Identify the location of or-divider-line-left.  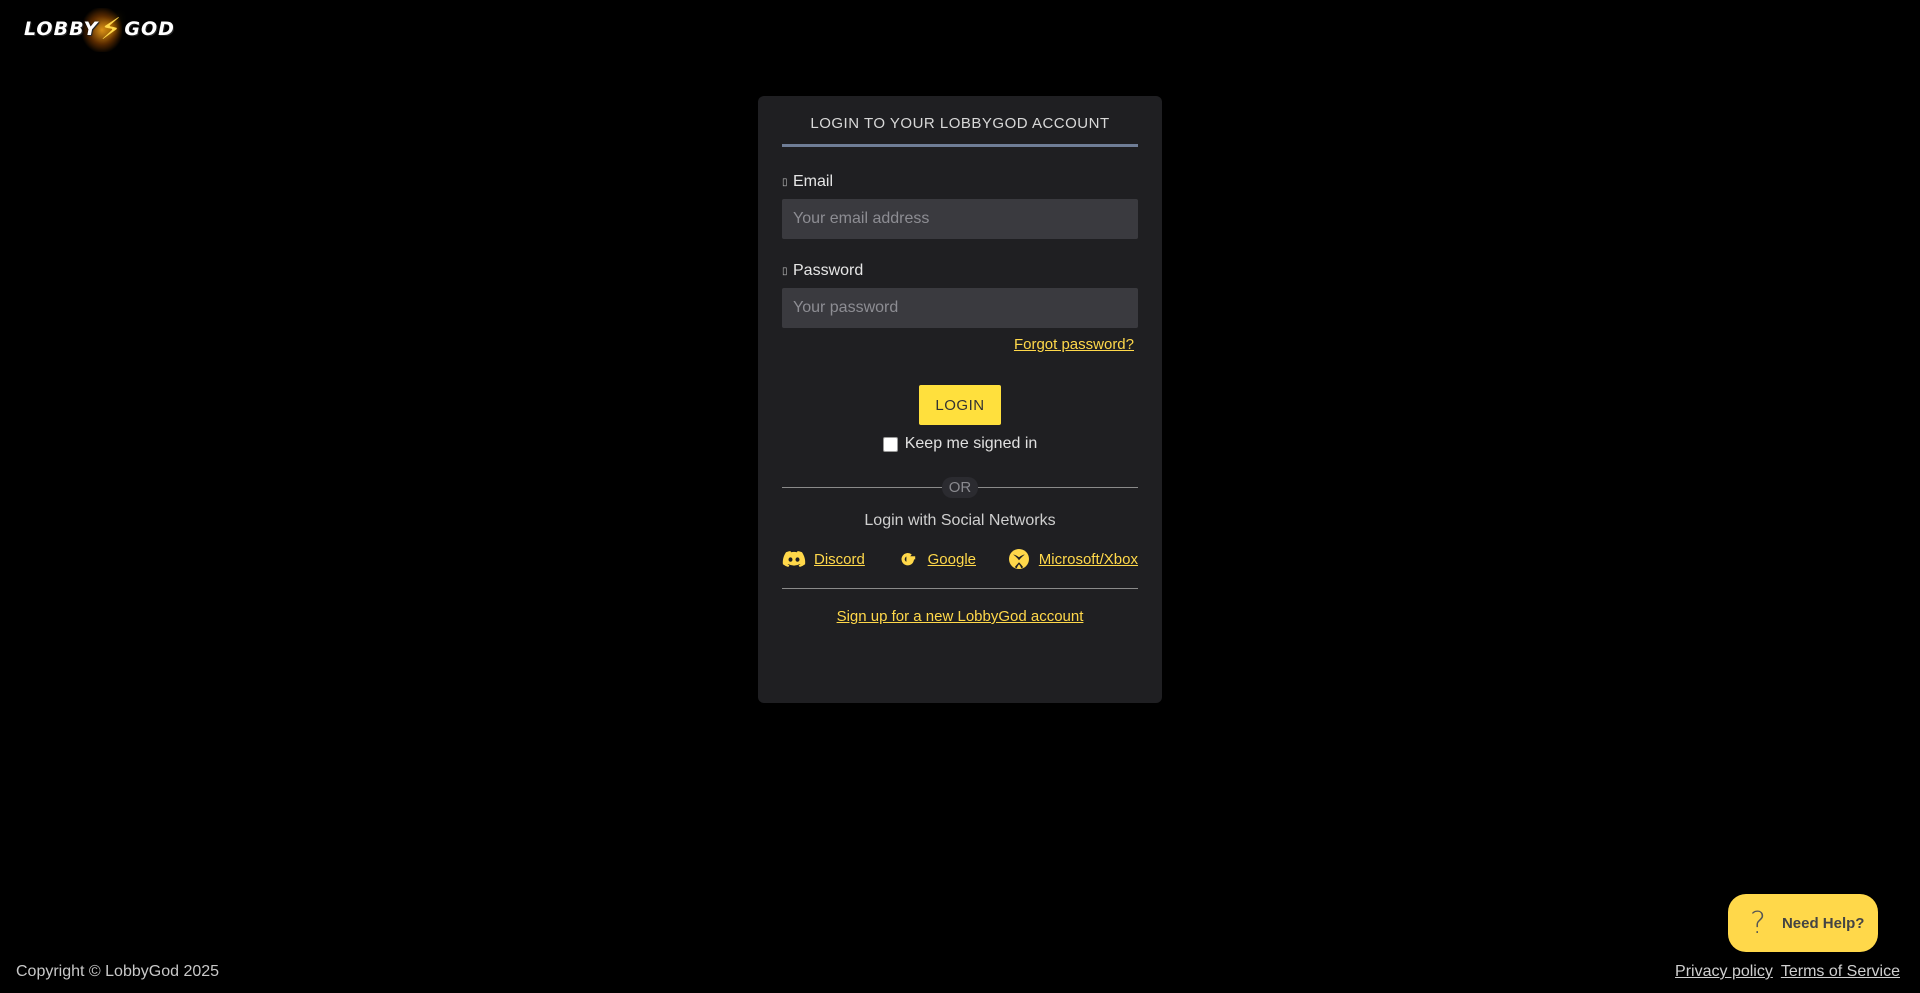
(862, 487).